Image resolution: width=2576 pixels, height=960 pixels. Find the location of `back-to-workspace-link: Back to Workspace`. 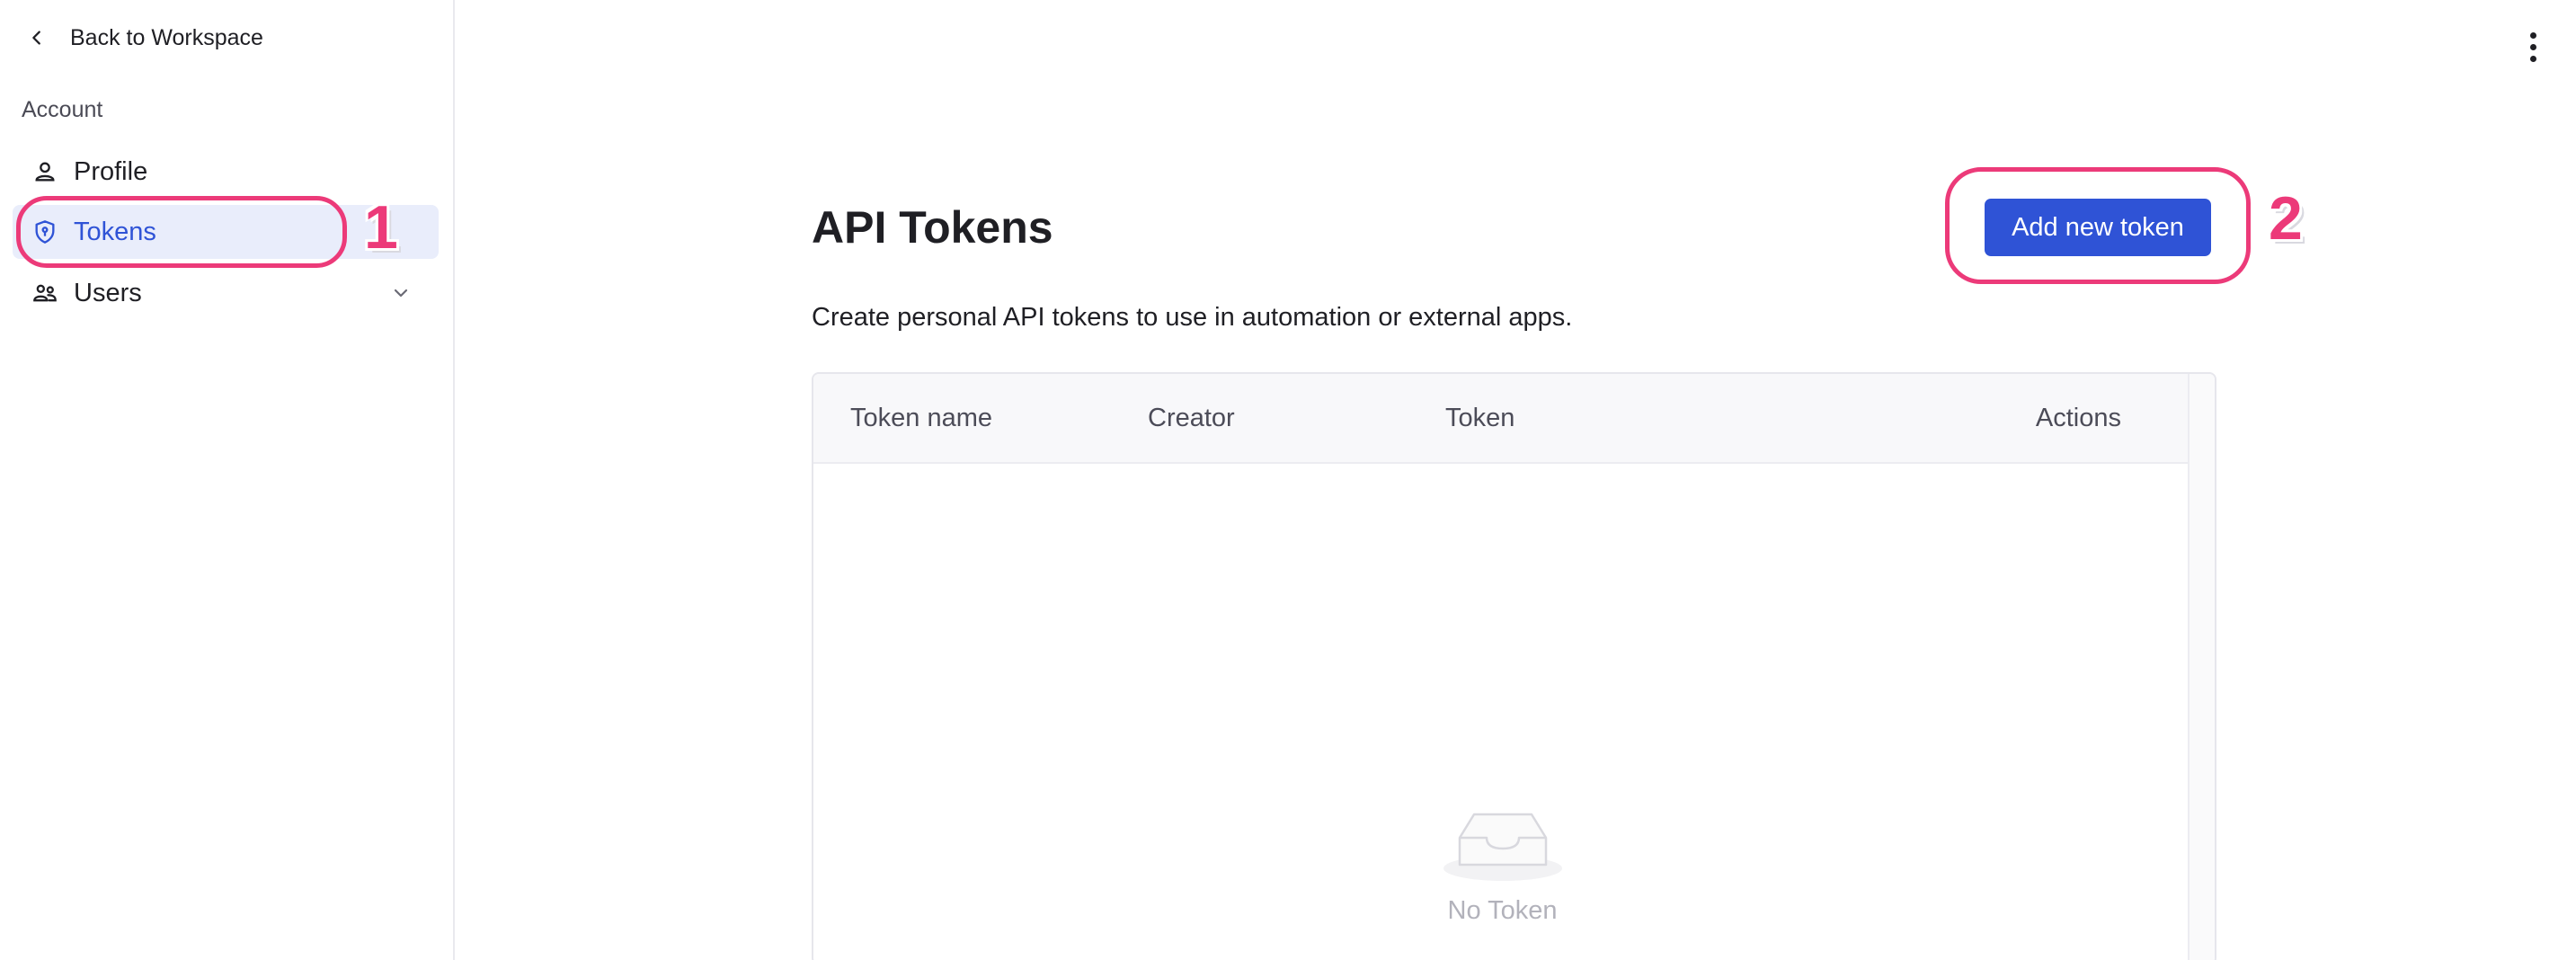

back-to-workspace-link: Back to Workspace is located at coordinates (145, 38).